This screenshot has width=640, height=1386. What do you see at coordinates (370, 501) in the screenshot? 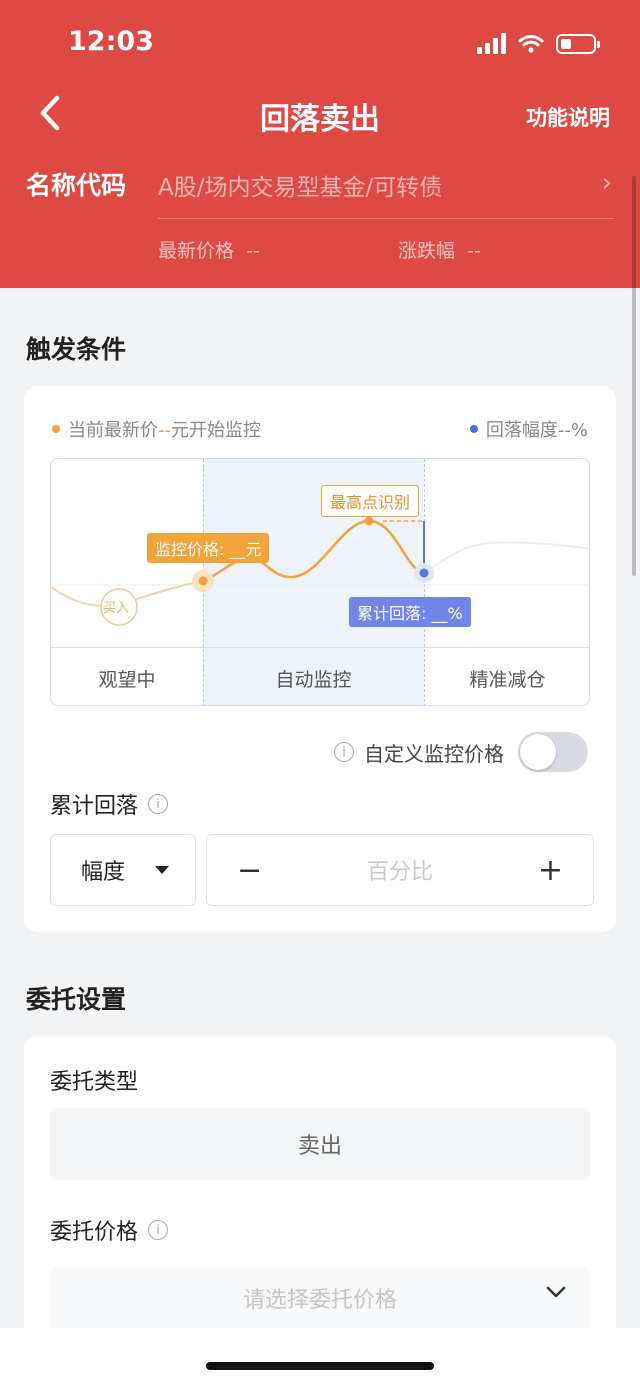
I see `high-point-tag: 最高点识别` at bounding box center [370, 501].